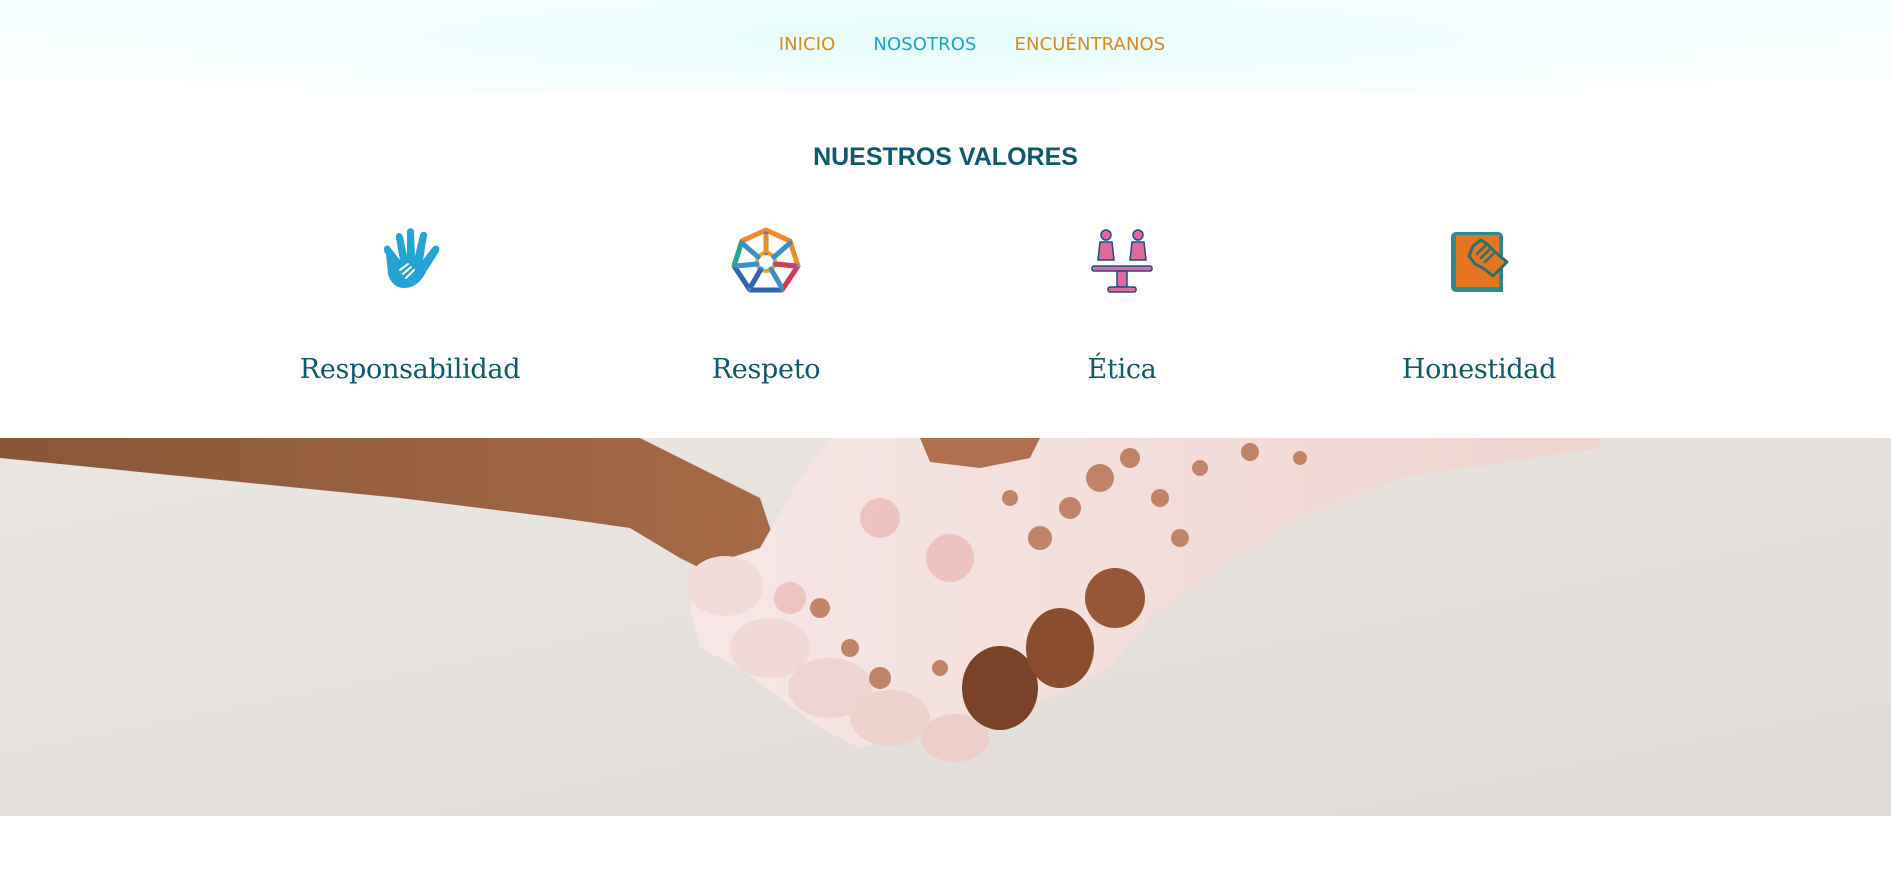  Describe the element at coordinates (766, 305) in the screenshot. I see `value-card-respeto: Respeto` at that location.